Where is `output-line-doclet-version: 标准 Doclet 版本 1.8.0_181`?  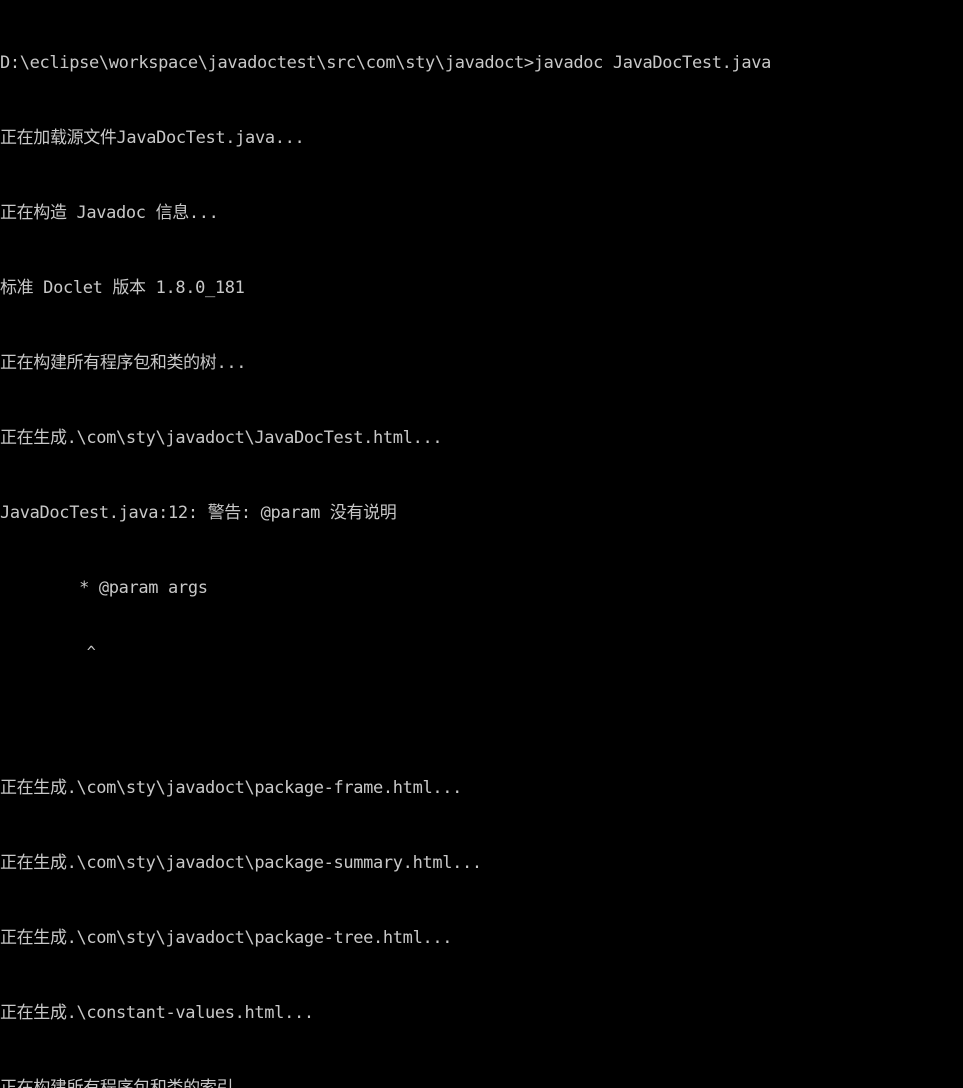
output-line-doclet-version: 标准 Doclet 版本 1.8.0_181 is located at coordinates (122, 288).